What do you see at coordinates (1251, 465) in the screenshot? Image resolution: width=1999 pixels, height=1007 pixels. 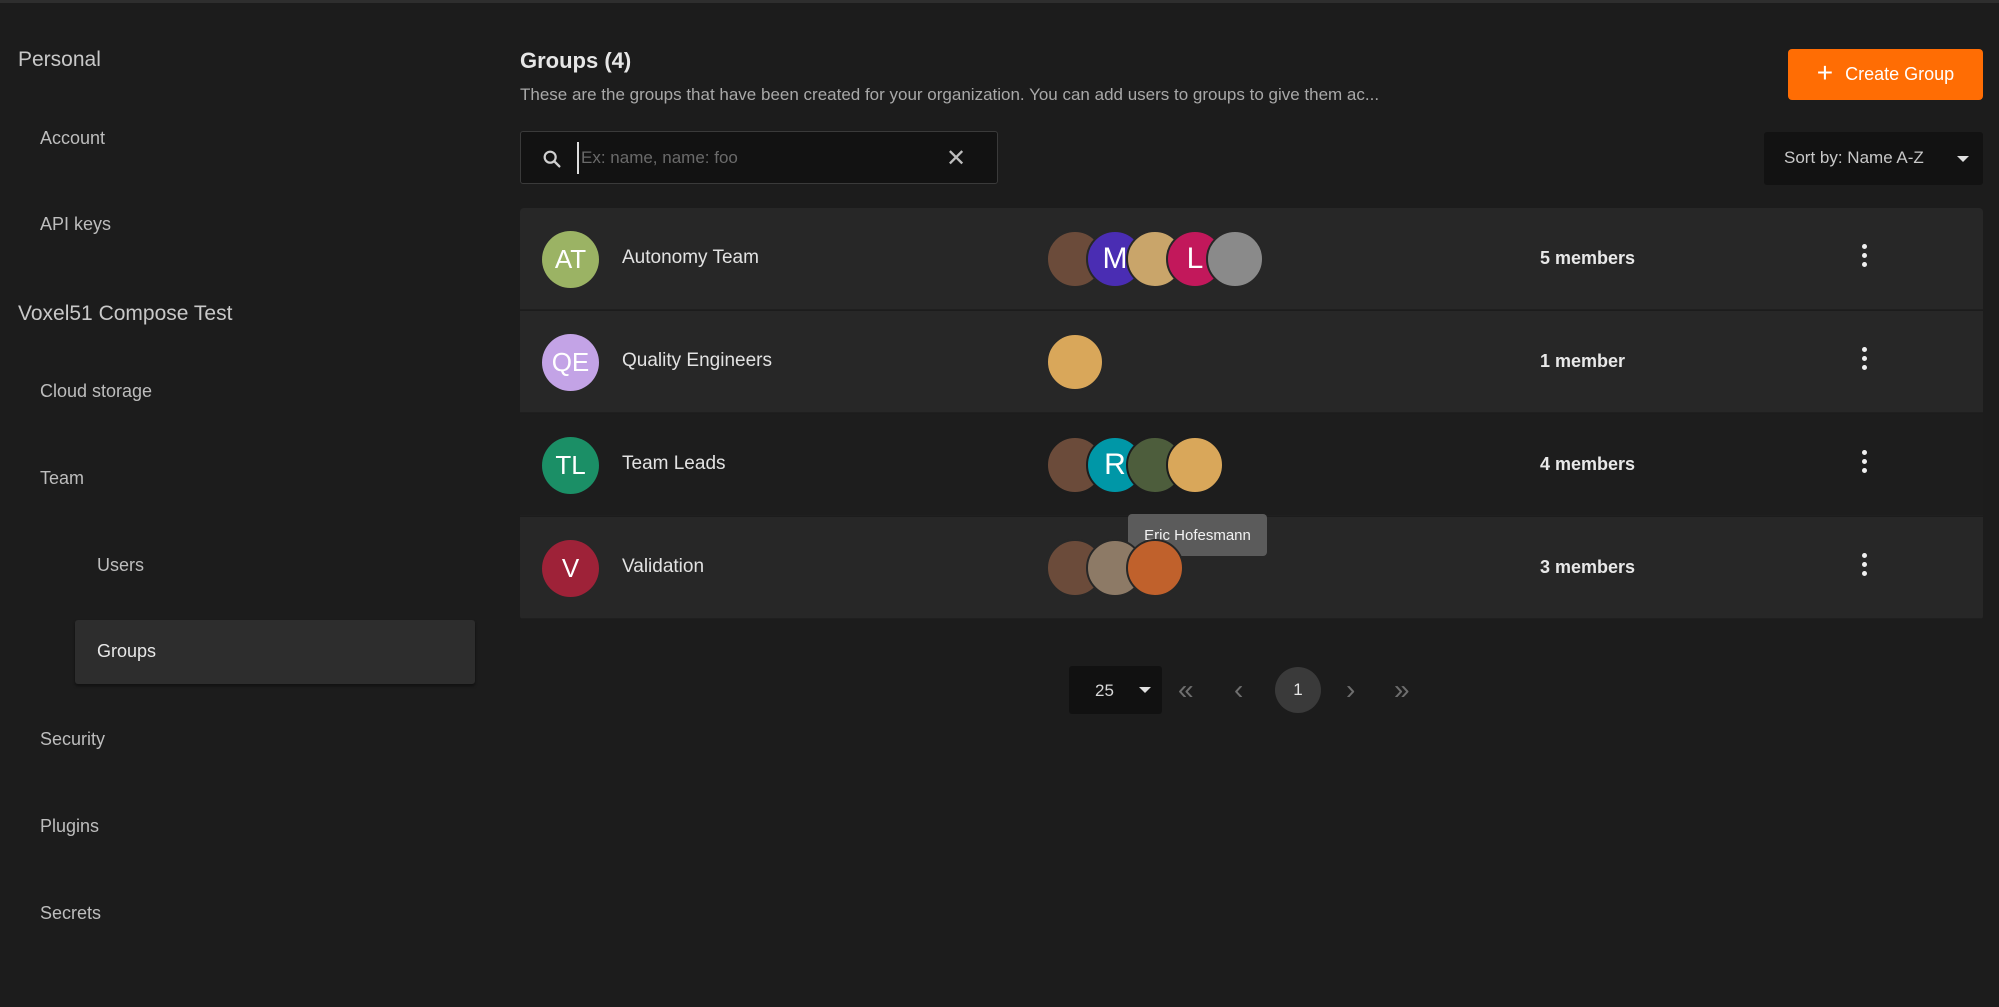 I see `group-row: TL Team Leads R 4 members` at bounding box center [1251, 465].